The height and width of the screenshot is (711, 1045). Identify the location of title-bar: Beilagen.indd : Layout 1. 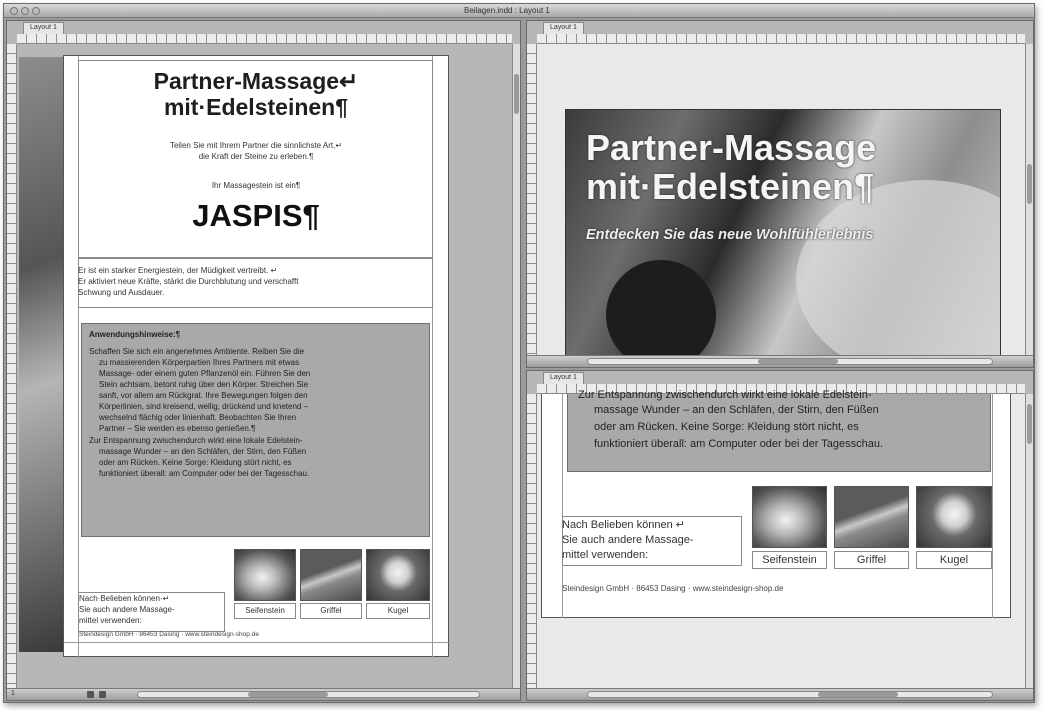
(519, 11).